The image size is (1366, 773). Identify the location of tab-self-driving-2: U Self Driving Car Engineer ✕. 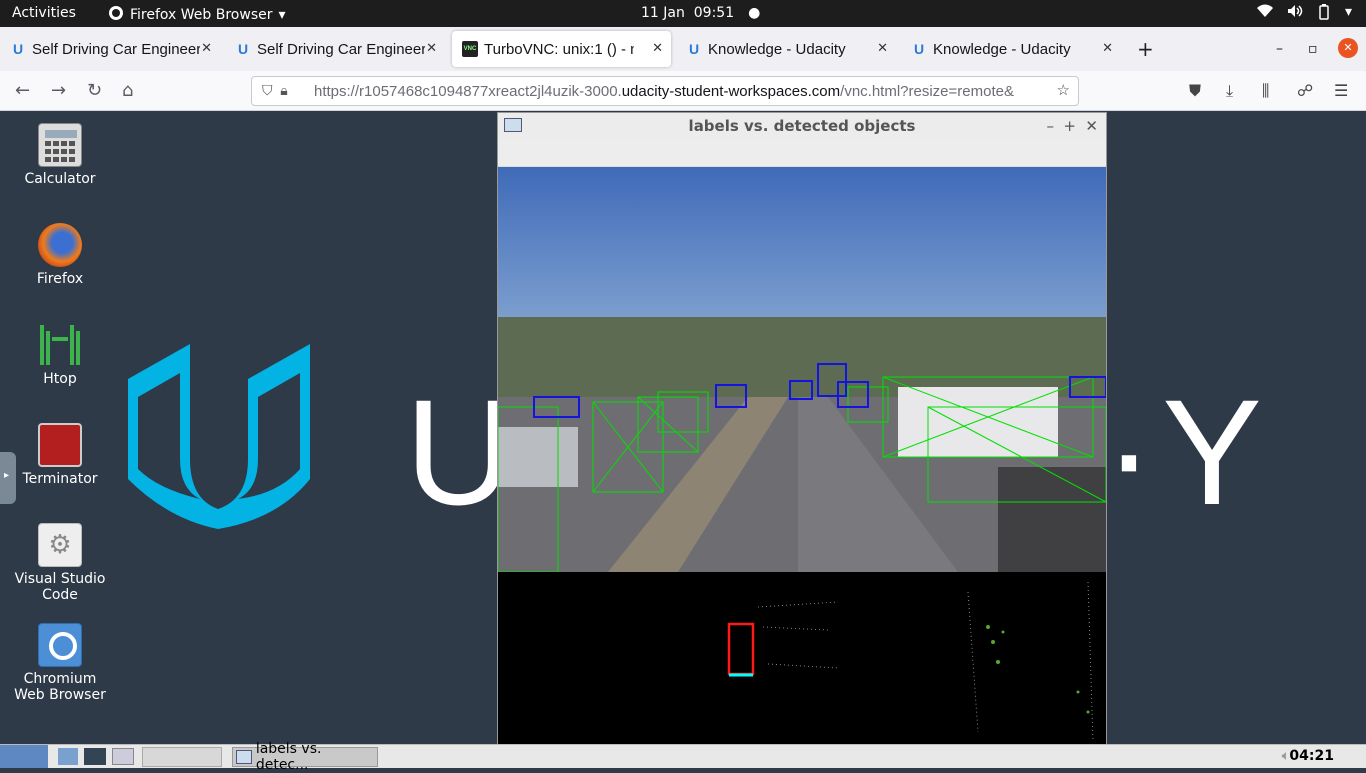
(335, 49).